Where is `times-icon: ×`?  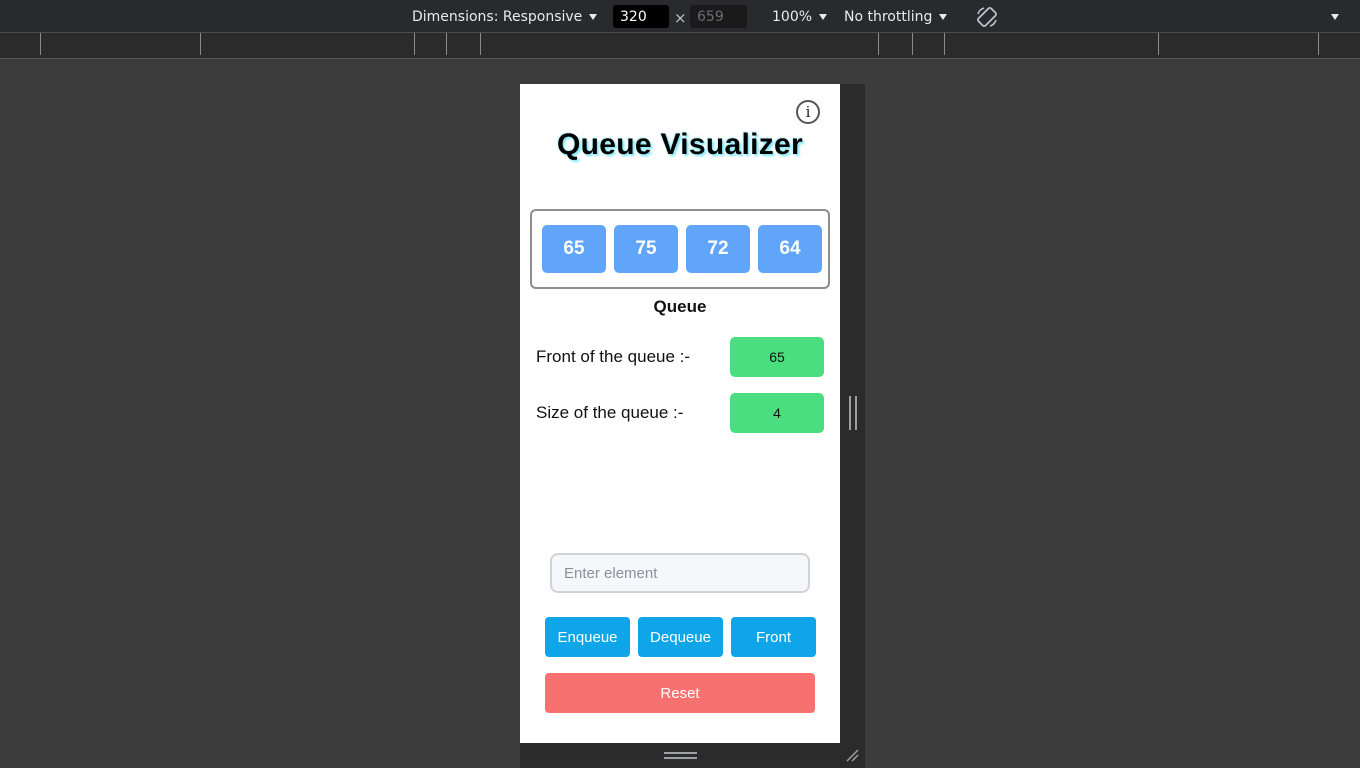 times-icon: × is located at coordinates (680, 18).